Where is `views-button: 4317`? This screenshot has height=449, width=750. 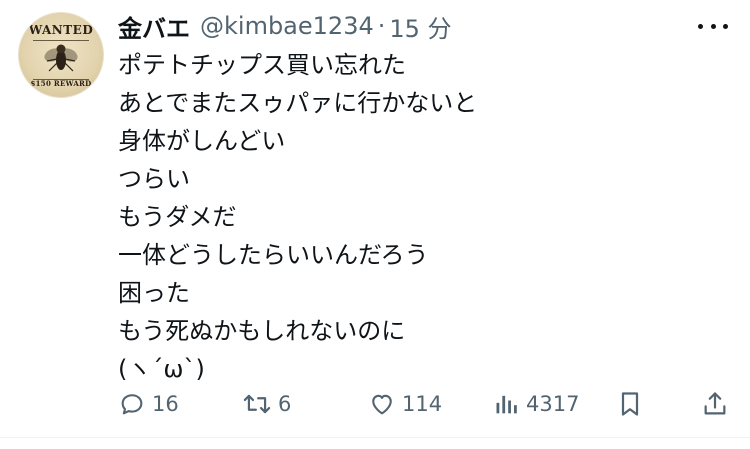 views-button: 4317 is located at coordinates (536, 404).